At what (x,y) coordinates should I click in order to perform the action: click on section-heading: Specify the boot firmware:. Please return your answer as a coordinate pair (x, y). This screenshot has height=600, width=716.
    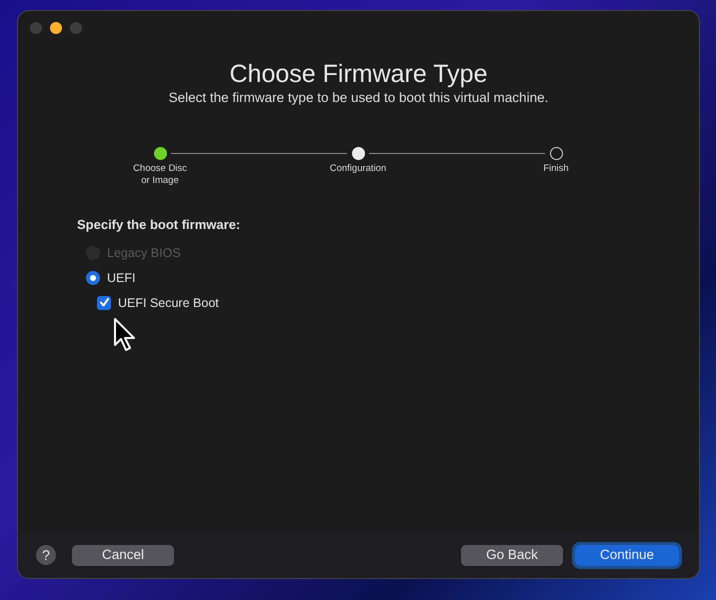
    Looking at the image, I should click on (158, 225).